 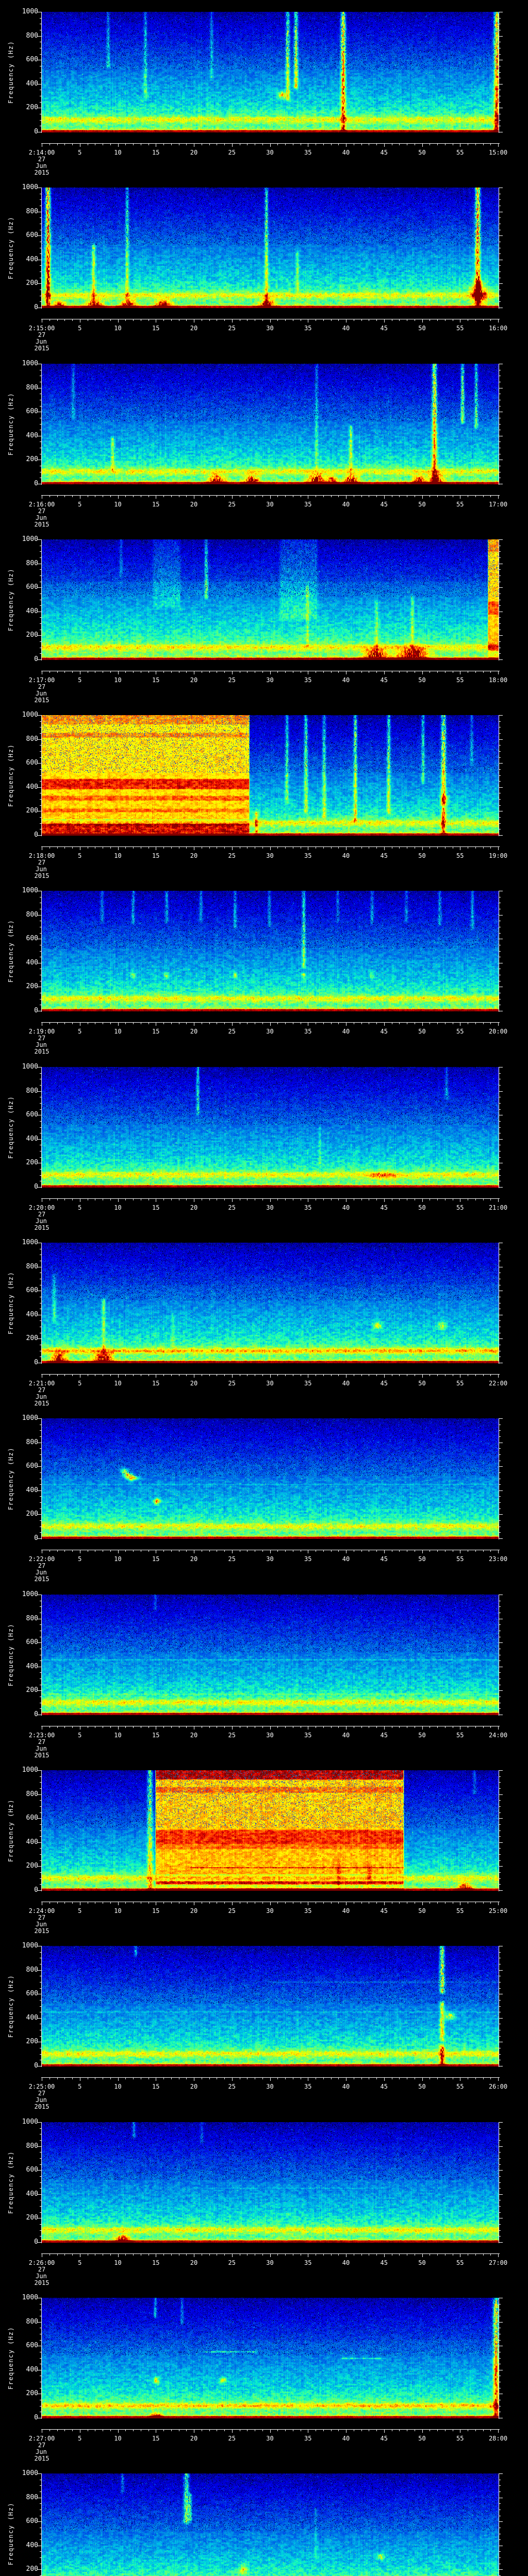 I want to click on x-tick-label: 40, so click(x=346, y=2262).